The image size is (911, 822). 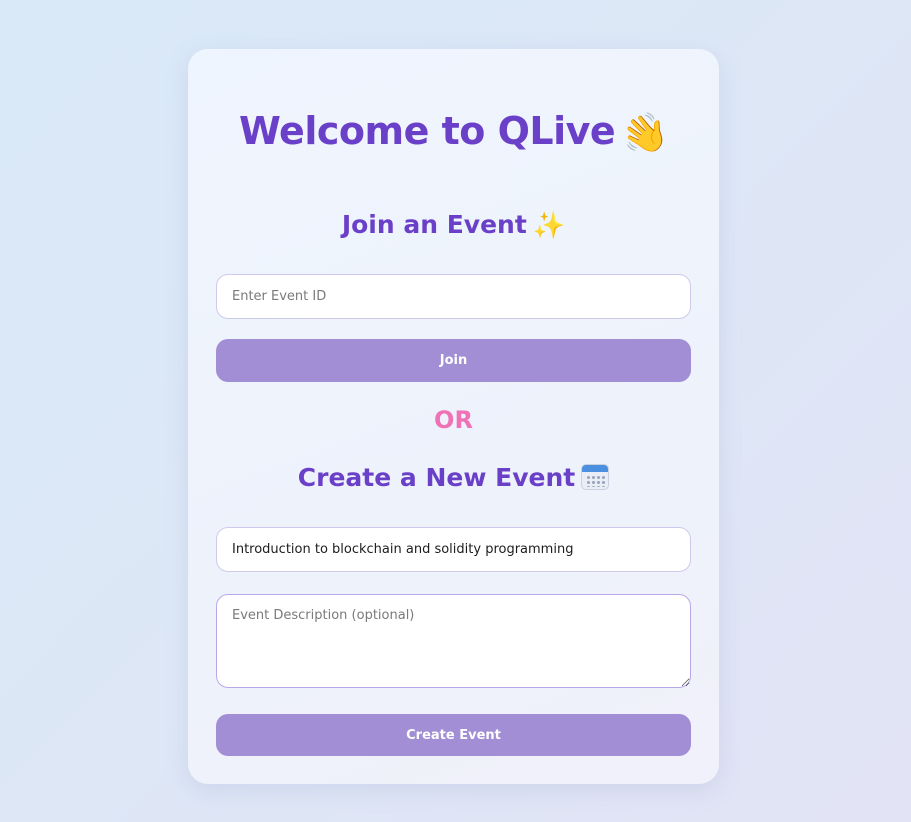 I want to click on waving-hand-icon: 👋, so click(x=644, y=133).